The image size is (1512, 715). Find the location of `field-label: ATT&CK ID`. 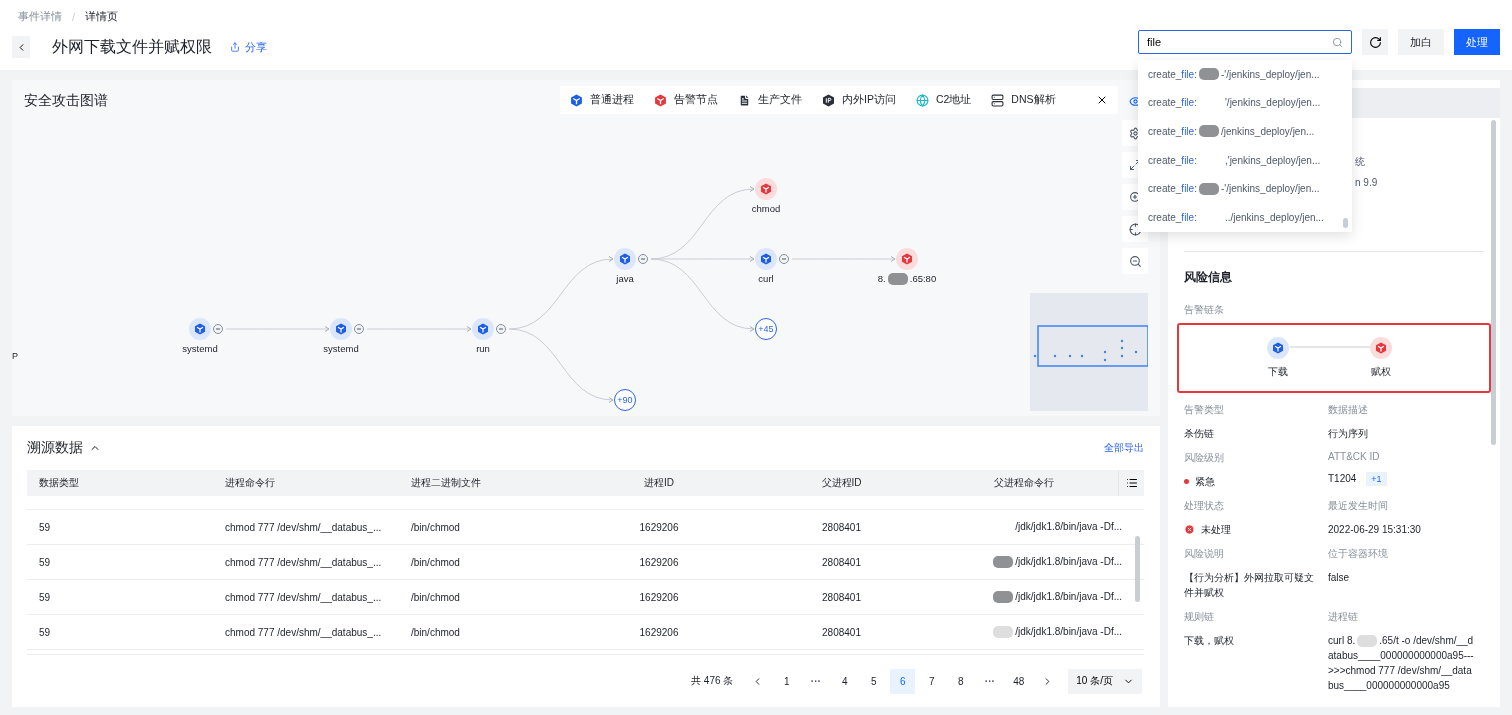

field-label: ATT&CK ID is located at coordinates (1354, 456).